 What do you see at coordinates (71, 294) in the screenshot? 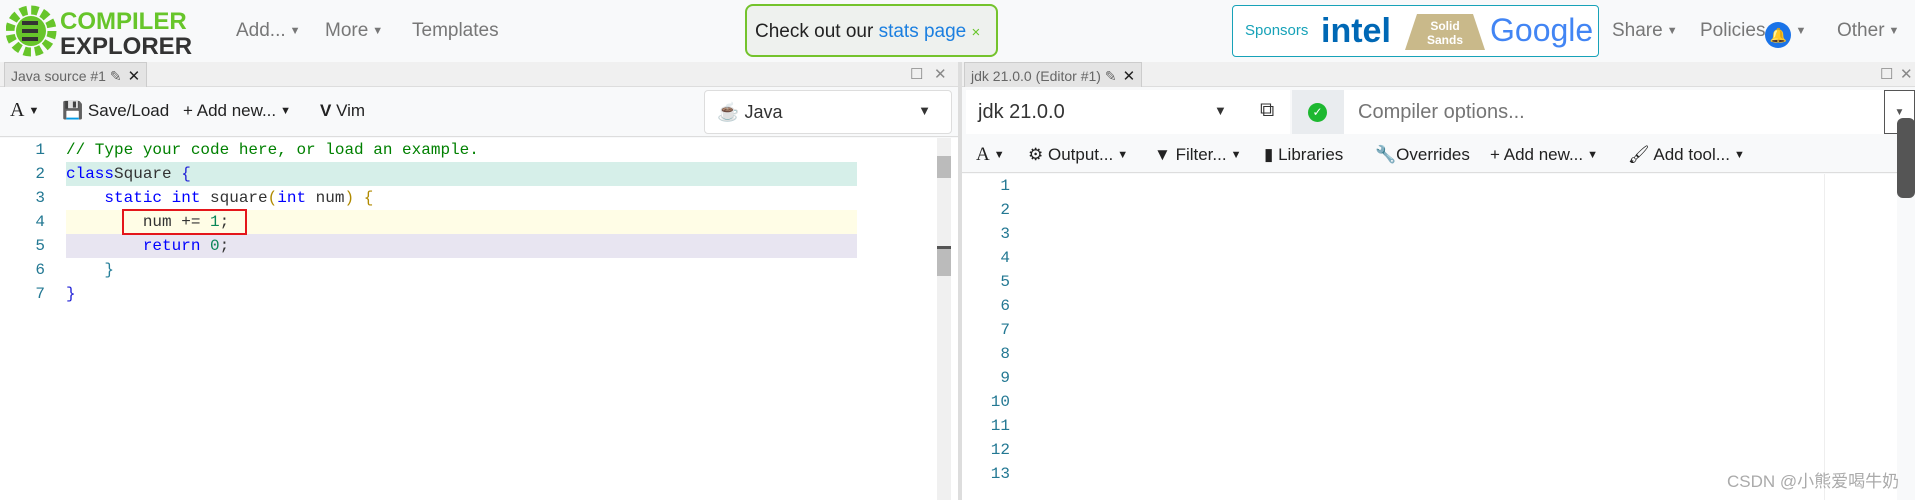
I see `code-token: }` at bounding box center [71, 294].